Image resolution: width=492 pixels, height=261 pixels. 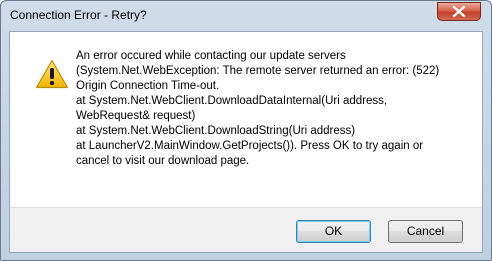 I want to click on close-button, so click(x=459, y=11).